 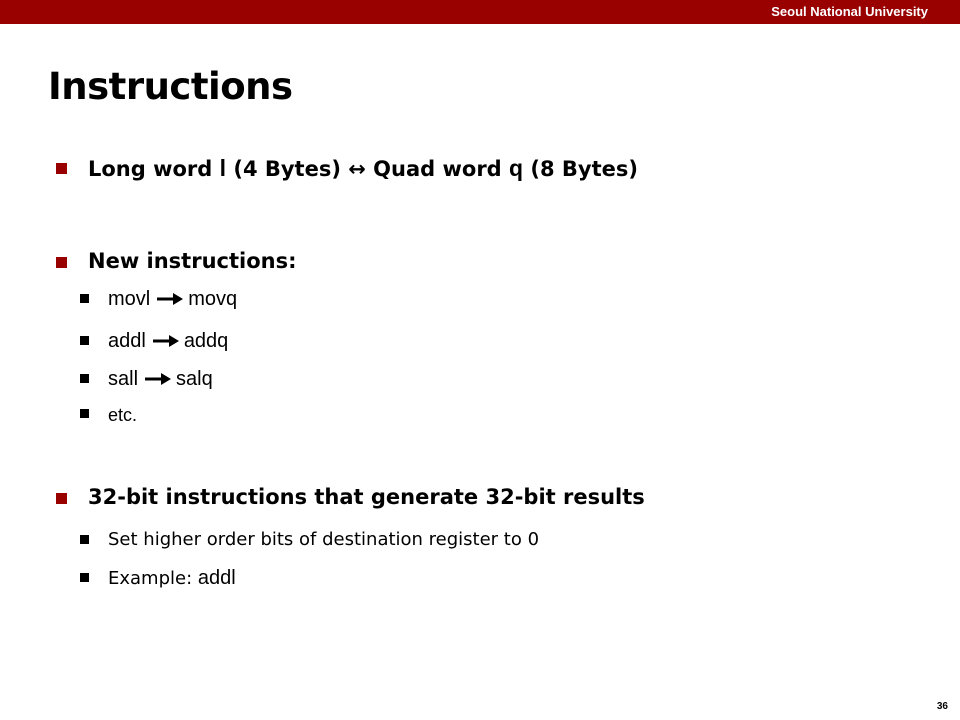 What do you see at coordinates (357, 169) in the screenshot?
I see `double-arrow-icon: ↔` at bounding box center [357, 169].